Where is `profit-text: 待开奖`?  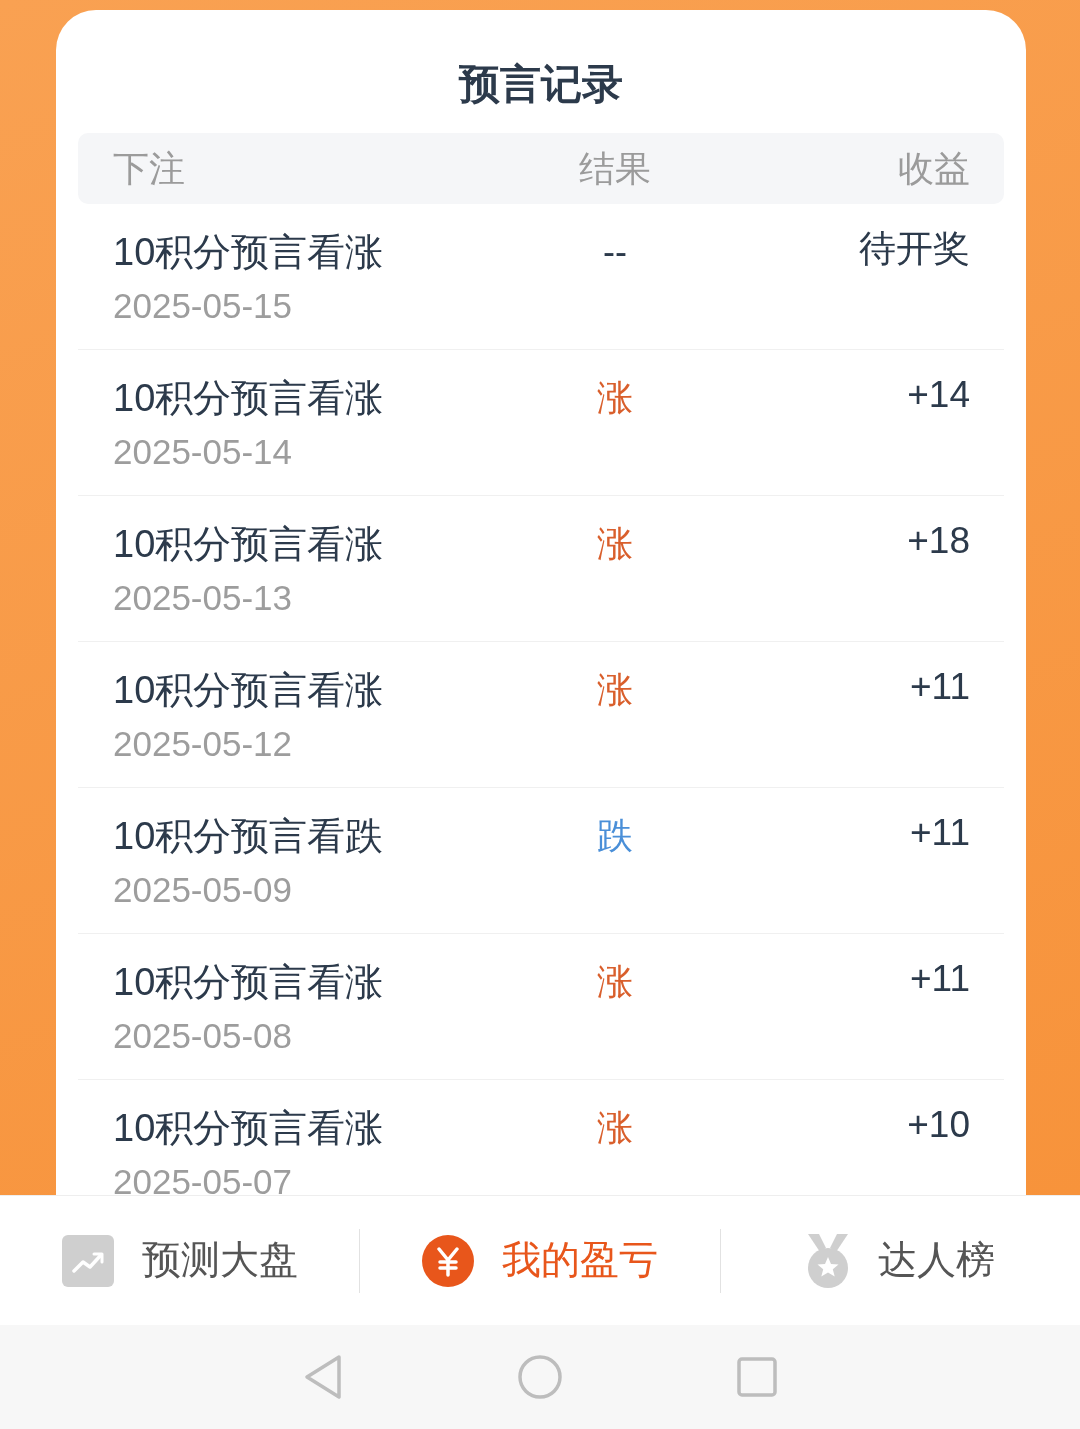 profit-text: 待开奖 is located at coordinates (914, 249).